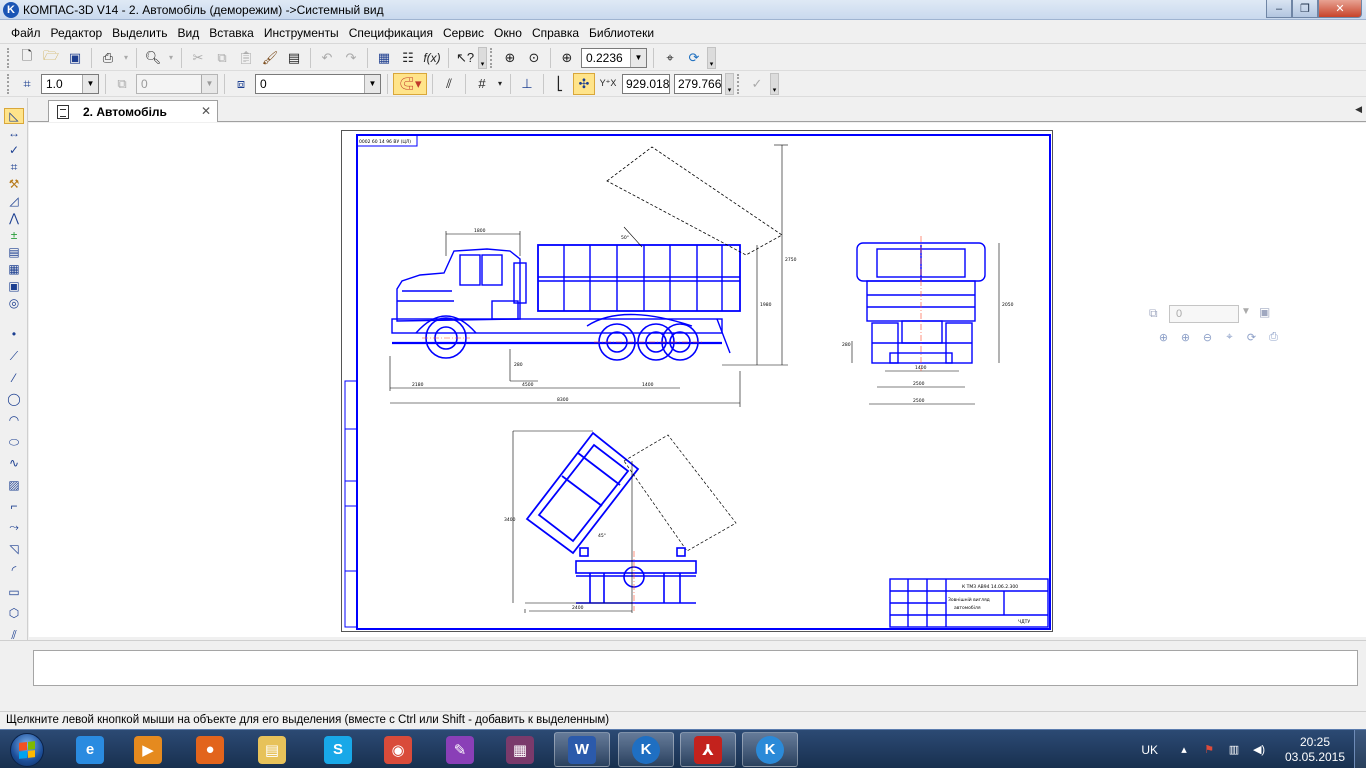 The width and height of the screenshot is (1366, 768). What do you see at coordinates (384, 58) in the screenshot?
I see `manager-icon: ▦` at bounding box center [384, 58].